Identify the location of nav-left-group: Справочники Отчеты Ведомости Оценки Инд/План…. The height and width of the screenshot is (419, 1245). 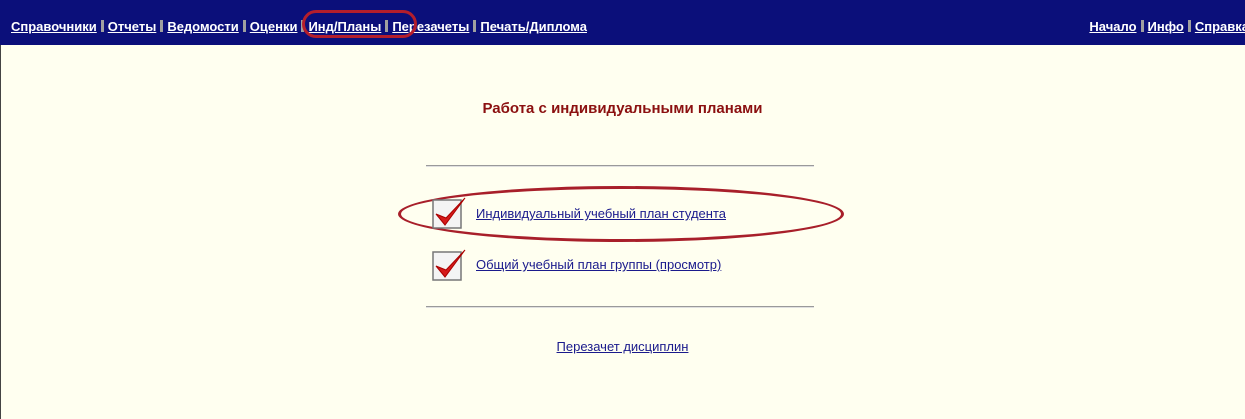
(299, 24).